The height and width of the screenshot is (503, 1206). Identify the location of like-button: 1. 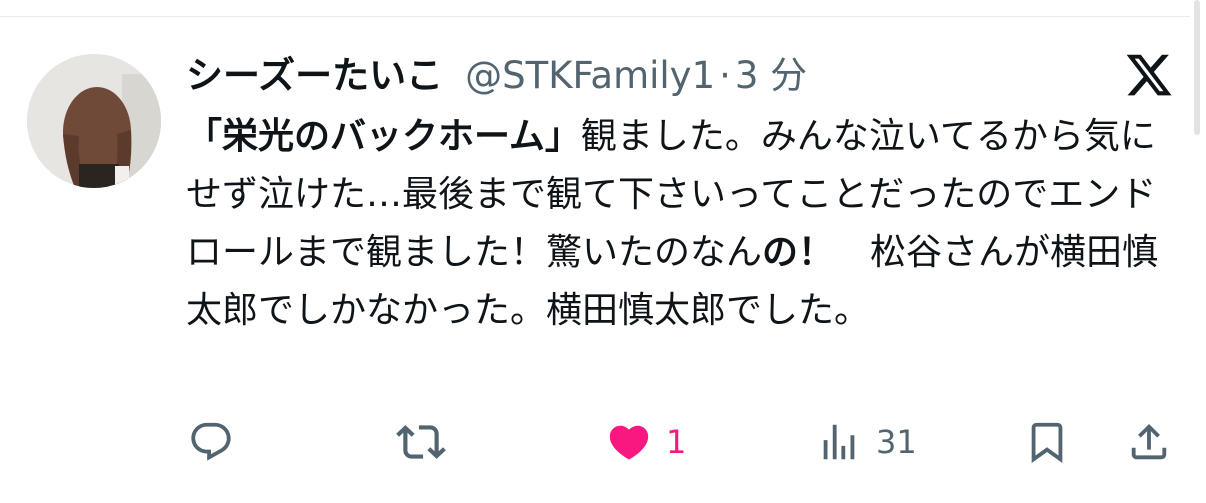
(646, 442).